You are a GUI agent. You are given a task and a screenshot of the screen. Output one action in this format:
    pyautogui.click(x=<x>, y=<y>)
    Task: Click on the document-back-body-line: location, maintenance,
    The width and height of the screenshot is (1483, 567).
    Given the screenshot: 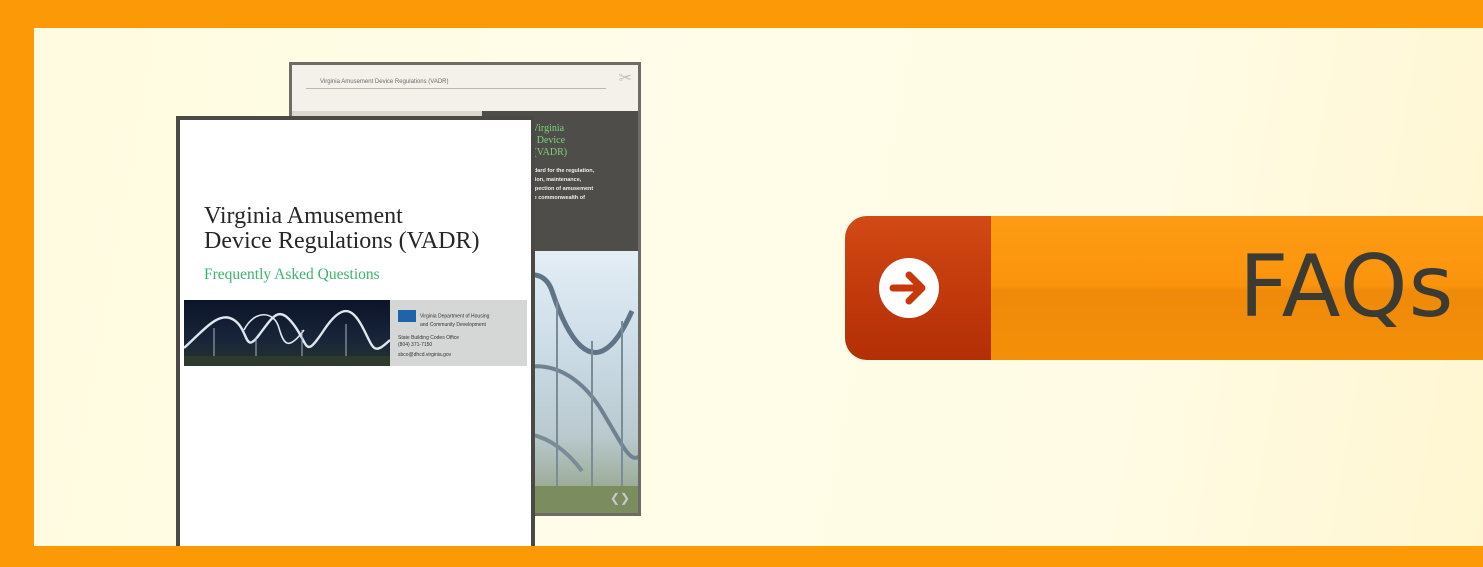 What is the action you would take?
    pyautogui.click(x=552, y=180)
    